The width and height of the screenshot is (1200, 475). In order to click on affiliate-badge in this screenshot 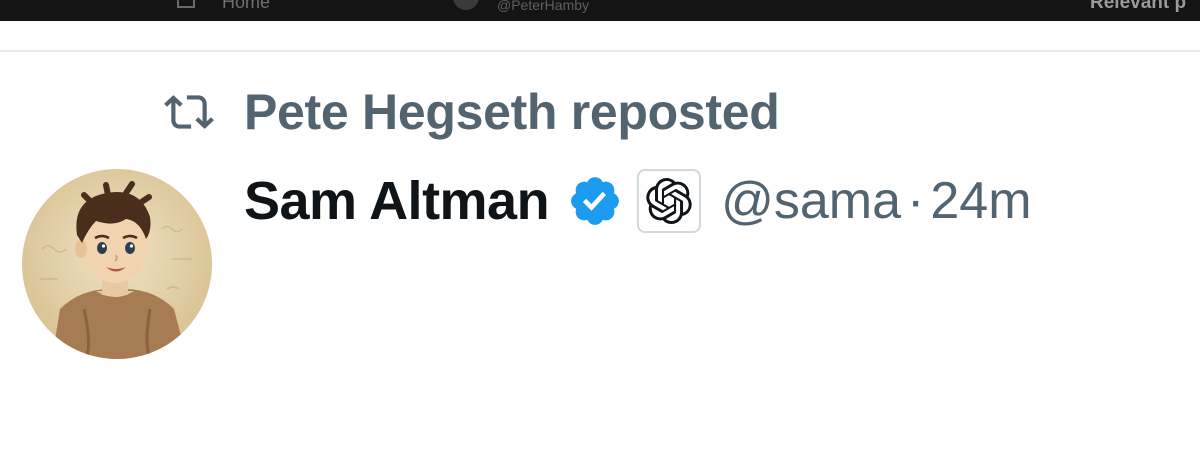, I will do `click(669, 201)`.